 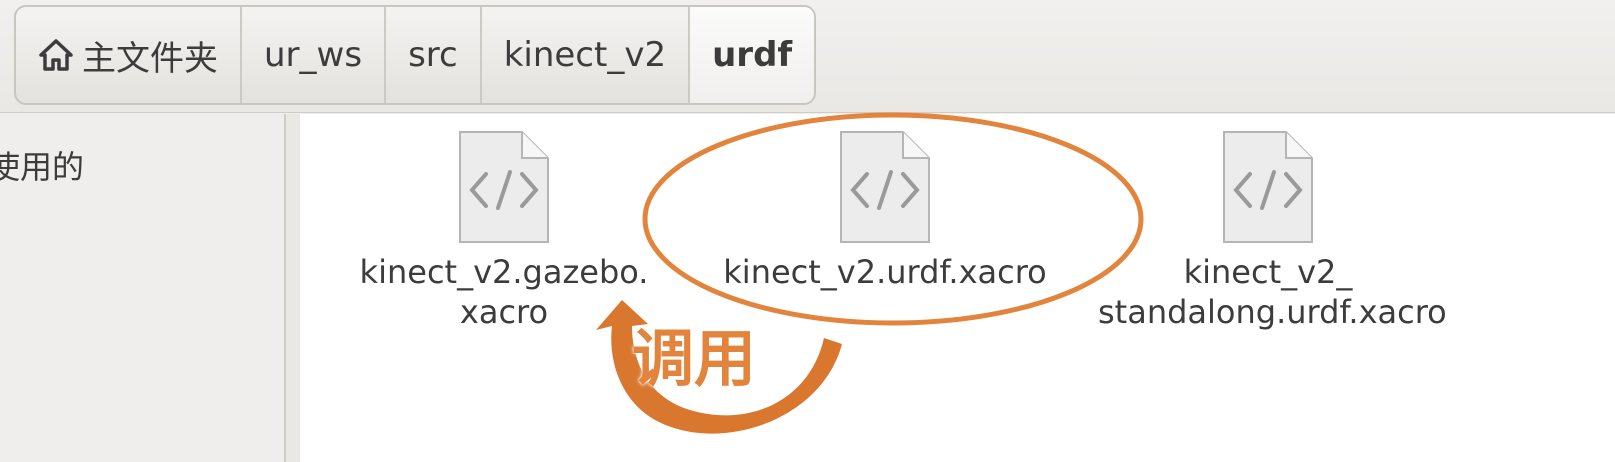 I want to click on home-icon, so click(x=56, y=55).